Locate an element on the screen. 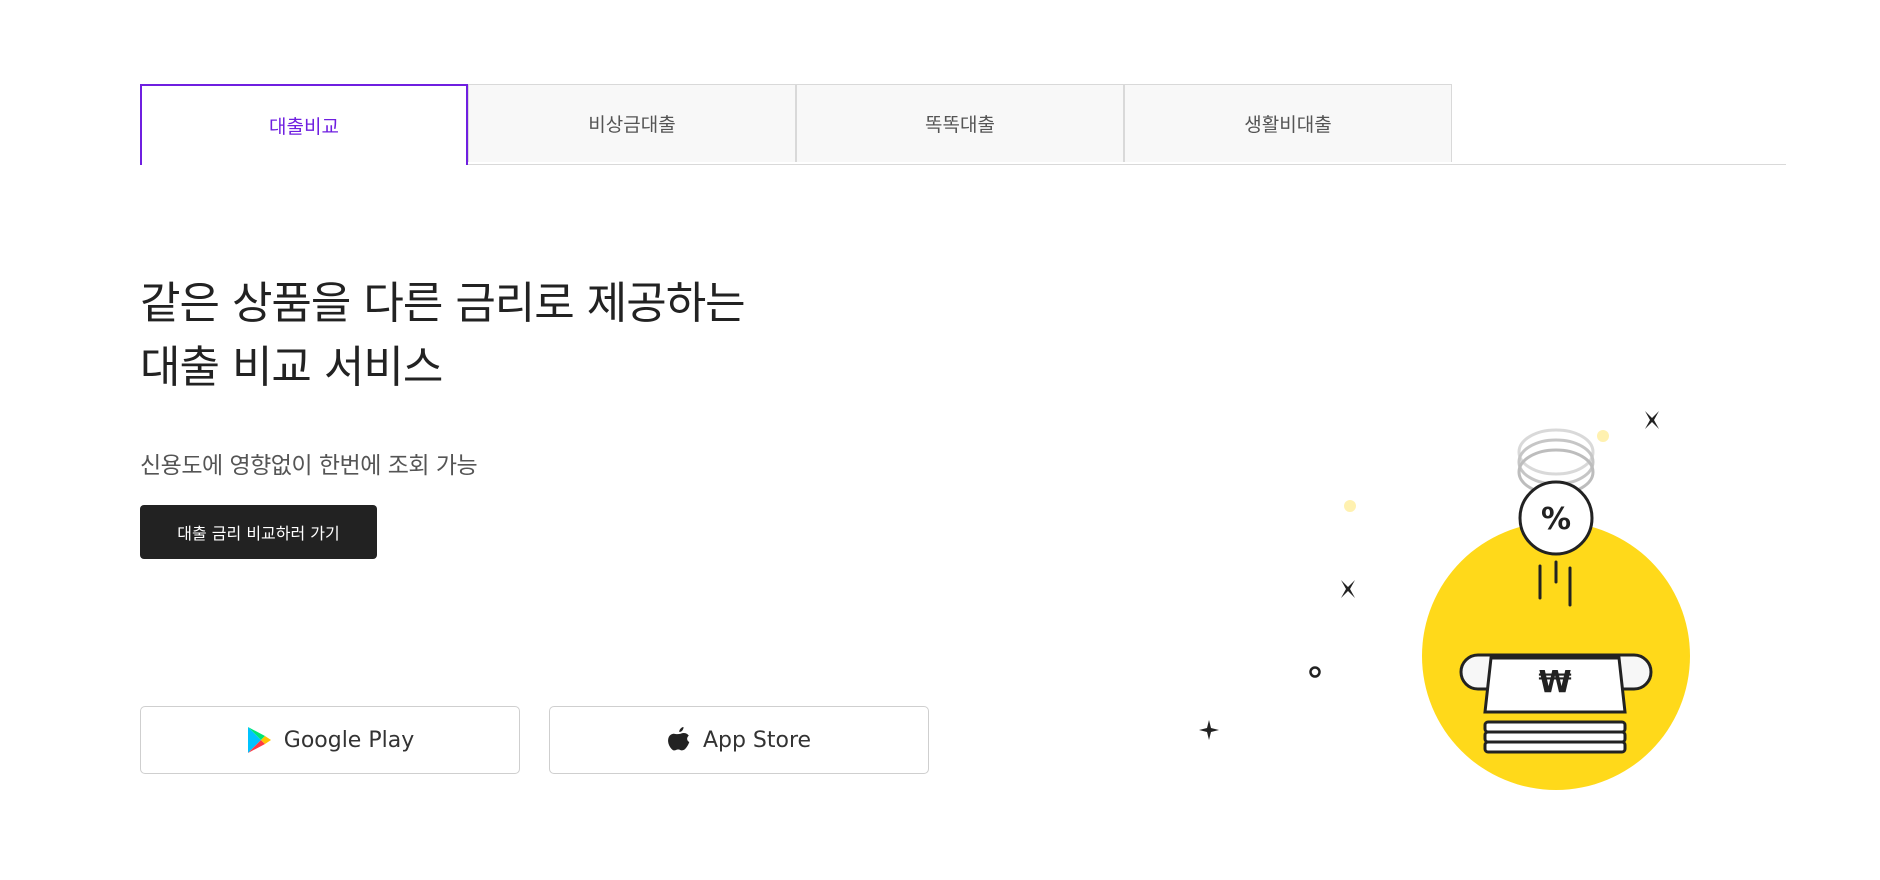  won-symbol: ₩ is located at coordinates (1554, 682).